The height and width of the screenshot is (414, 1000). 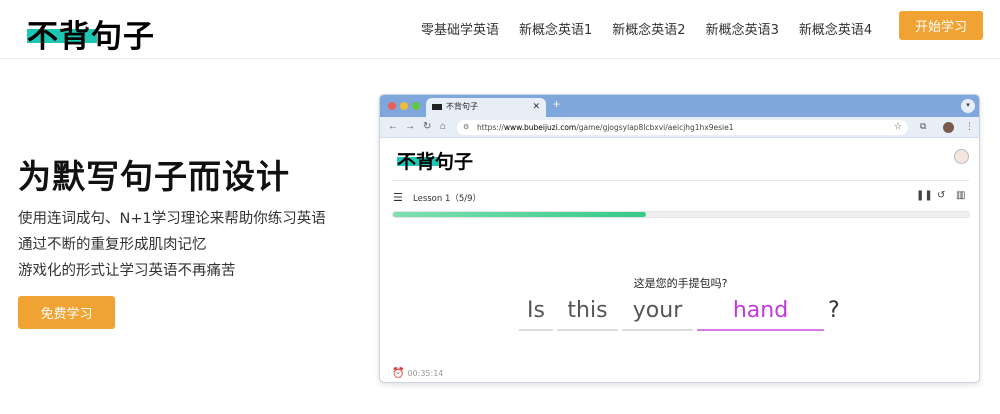 I want to click on extensions-icon: ⧉, so click(x=923, y=126).